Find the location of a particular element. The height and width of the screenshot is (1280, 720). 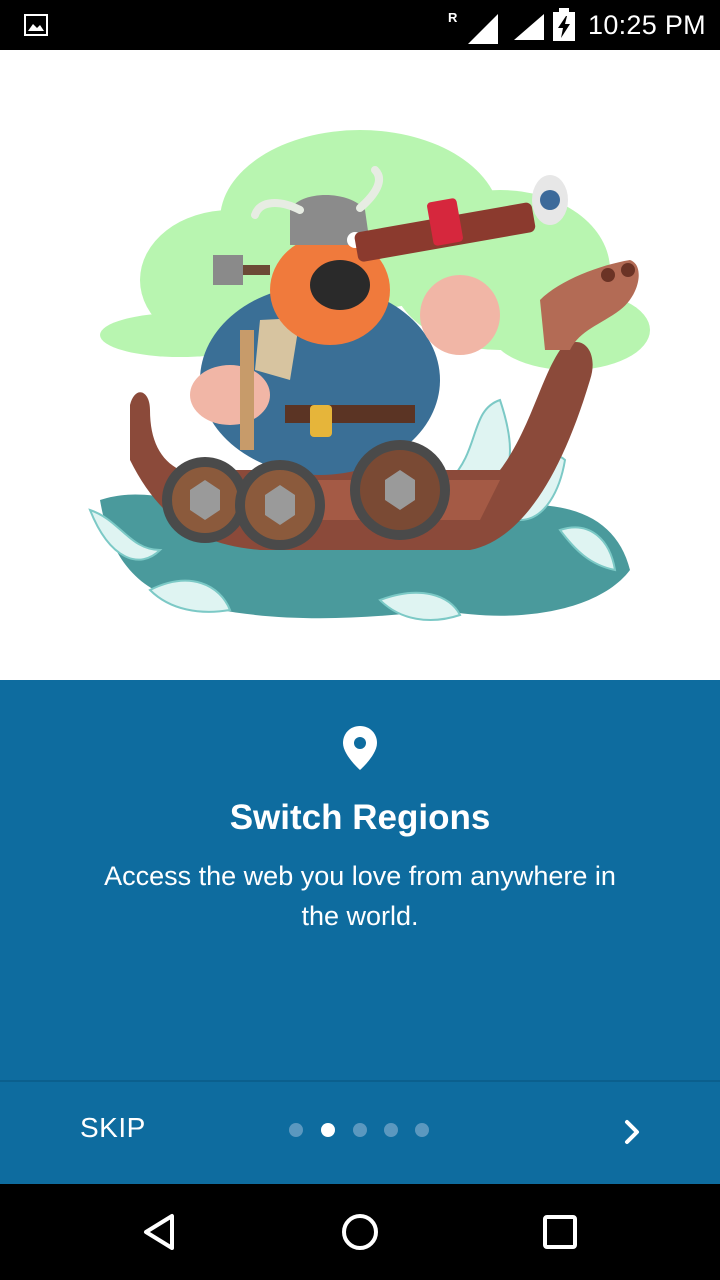

status-time: 10:25 PM is located at coordinates (647, 25).